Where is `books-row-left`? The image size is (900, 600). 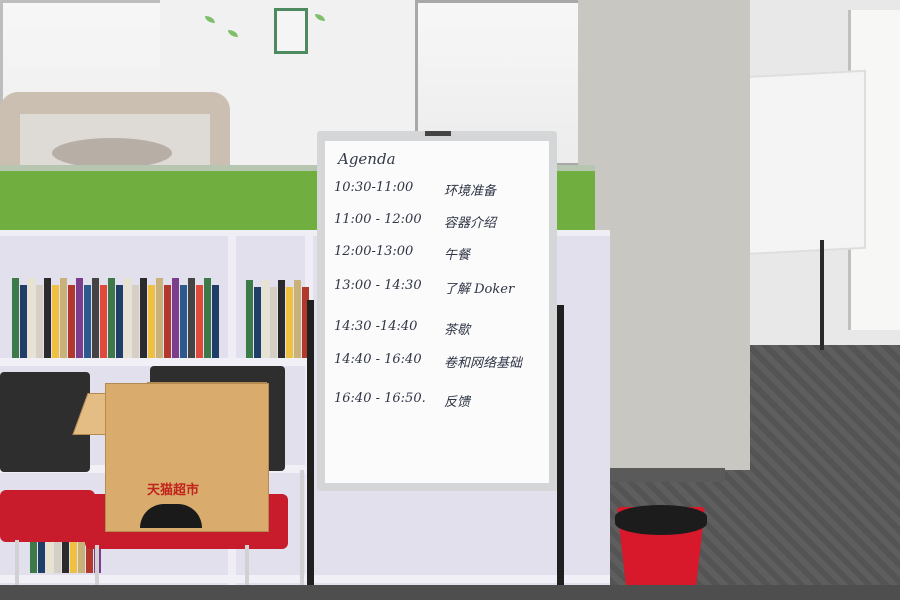
books-row-left is located at coordinates (115, 317).